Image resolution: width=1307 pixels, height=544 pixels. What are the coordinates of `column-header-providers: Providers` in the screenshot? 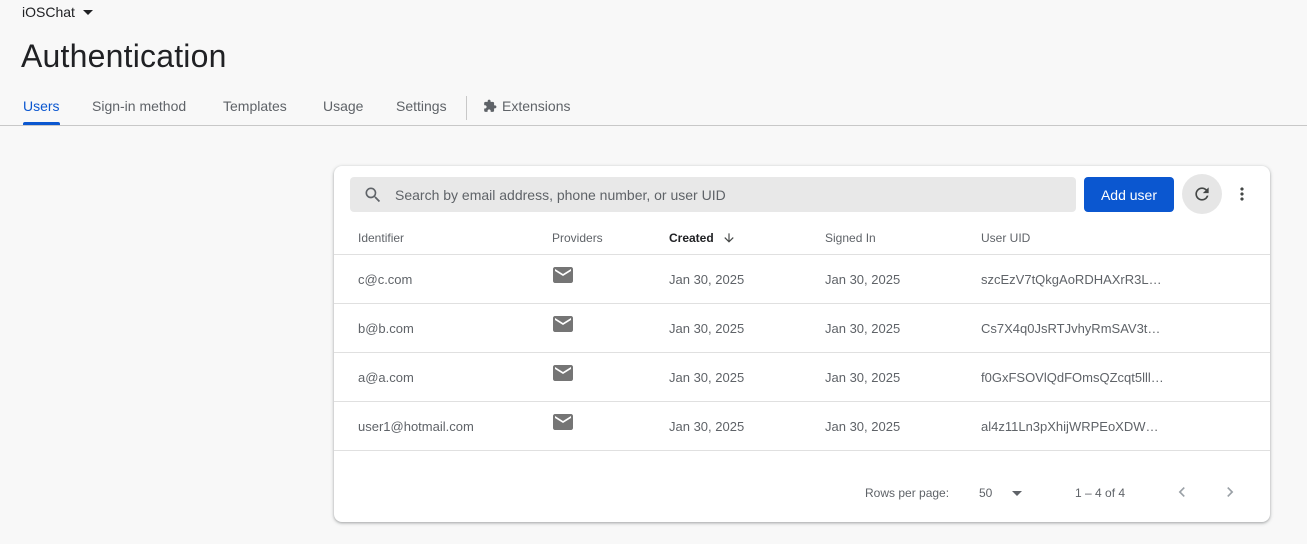 It's located at (577, 238).